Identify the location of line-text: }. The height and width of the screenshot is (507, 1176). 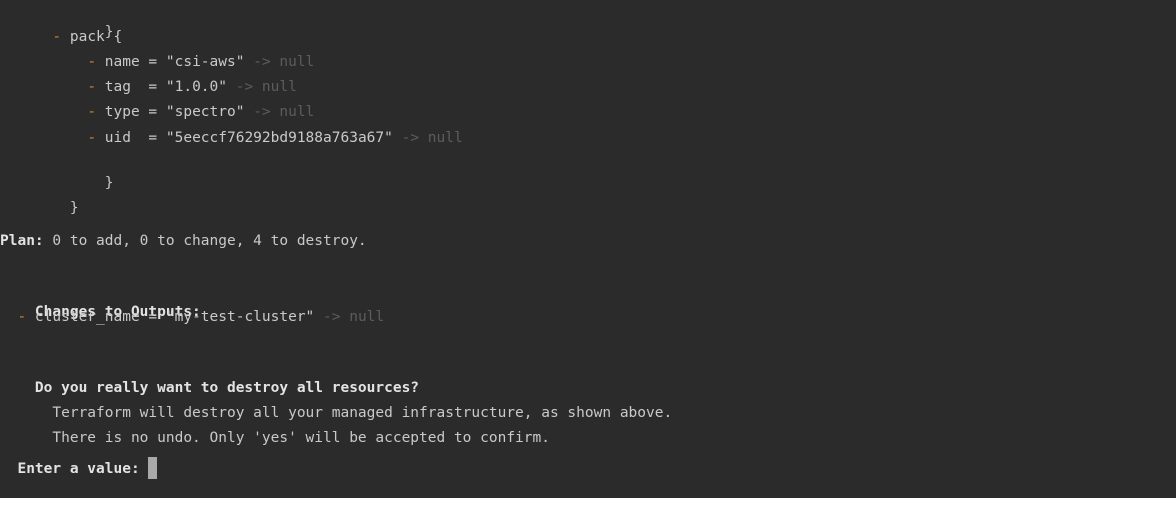
(56, 208).